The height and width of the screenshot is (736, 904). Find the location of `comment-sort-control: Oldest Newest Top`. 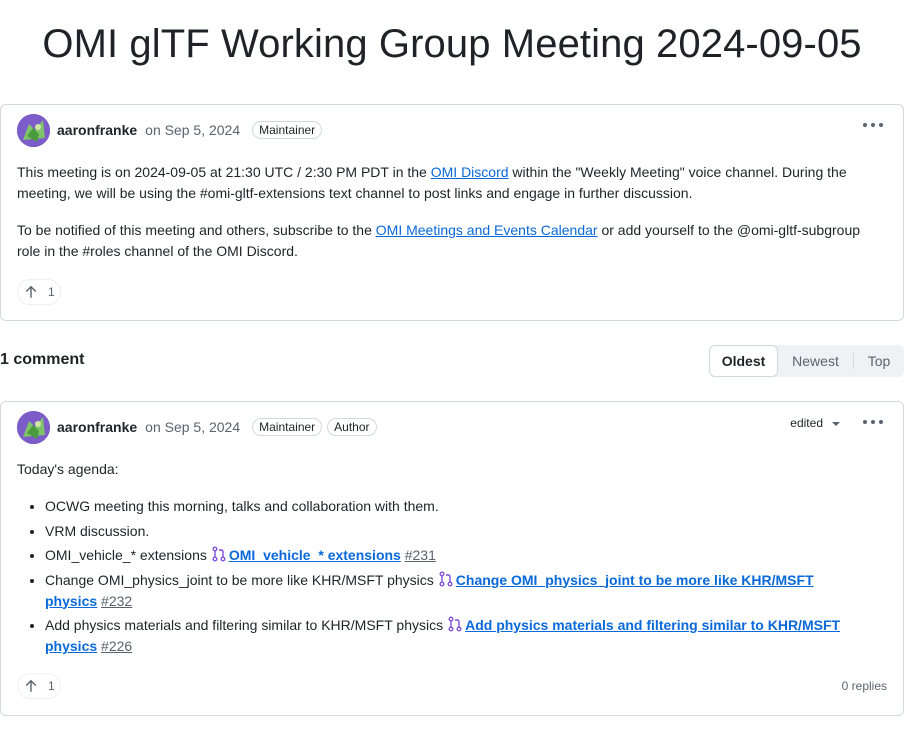

comment-sort-control: Oldest Newest Top is located at coordinates (806, 361).